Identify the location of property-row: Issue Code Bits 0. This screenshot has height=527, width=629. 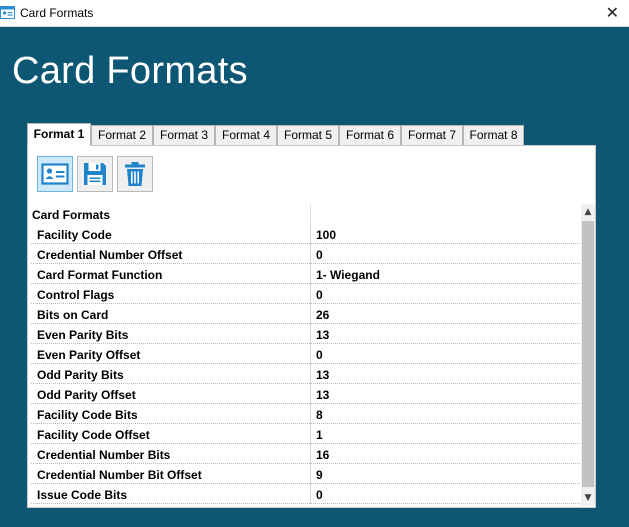
(305, 494).